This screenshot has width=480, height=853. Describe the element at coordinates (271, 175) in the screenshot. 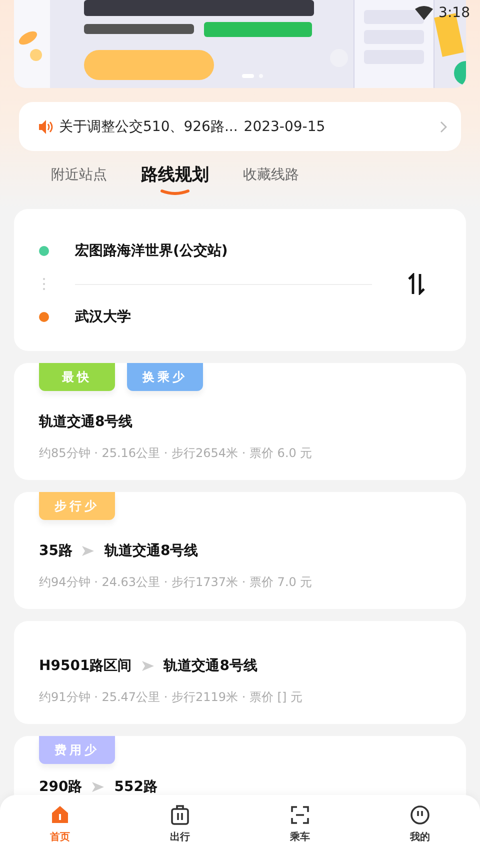

I see `tab: 收藏线路` at that location.